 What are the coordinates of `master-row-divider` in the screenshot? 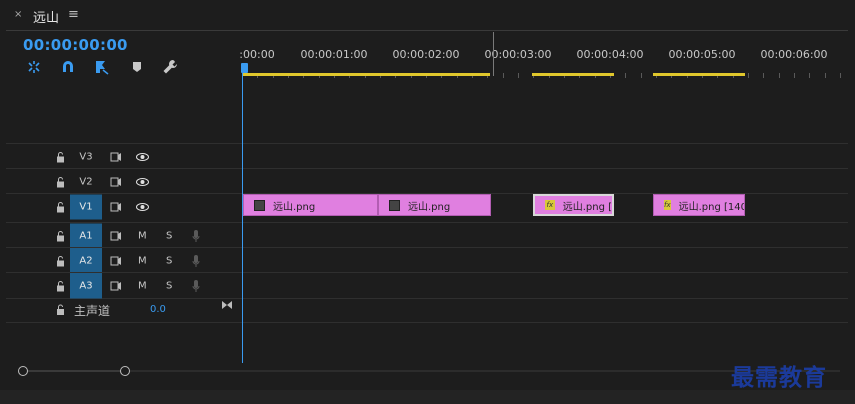 It's located at (427, 322).